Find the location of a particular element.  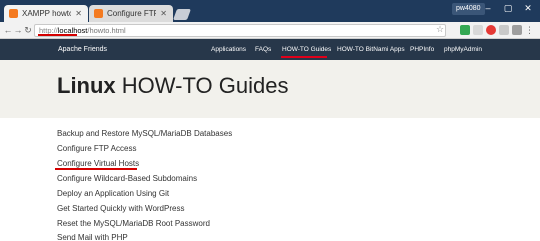

reload-icon: ↻ is located at coordinates (28, 30).